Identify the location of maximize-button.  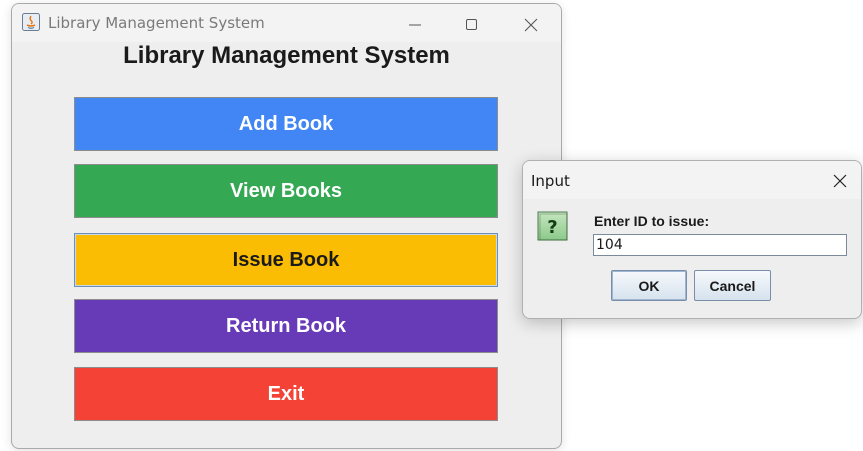
(472, 25).